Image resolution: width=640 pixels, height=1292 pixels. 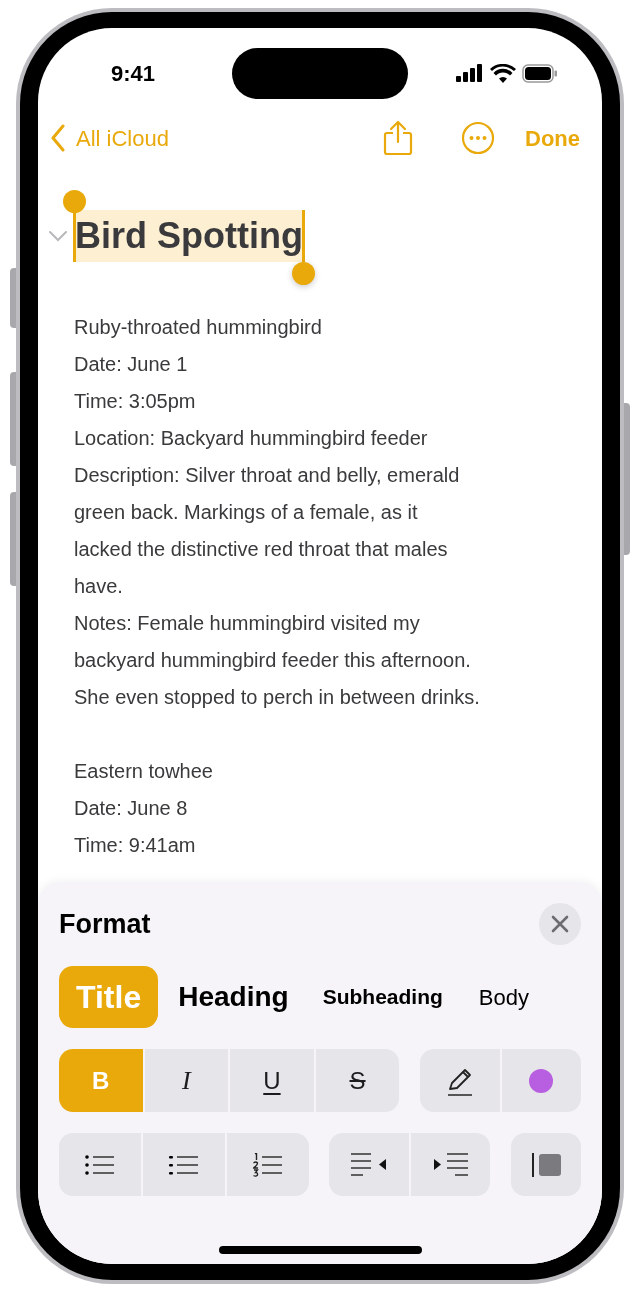 I want to click on block-quote-button, so click(x=546, y=1164).